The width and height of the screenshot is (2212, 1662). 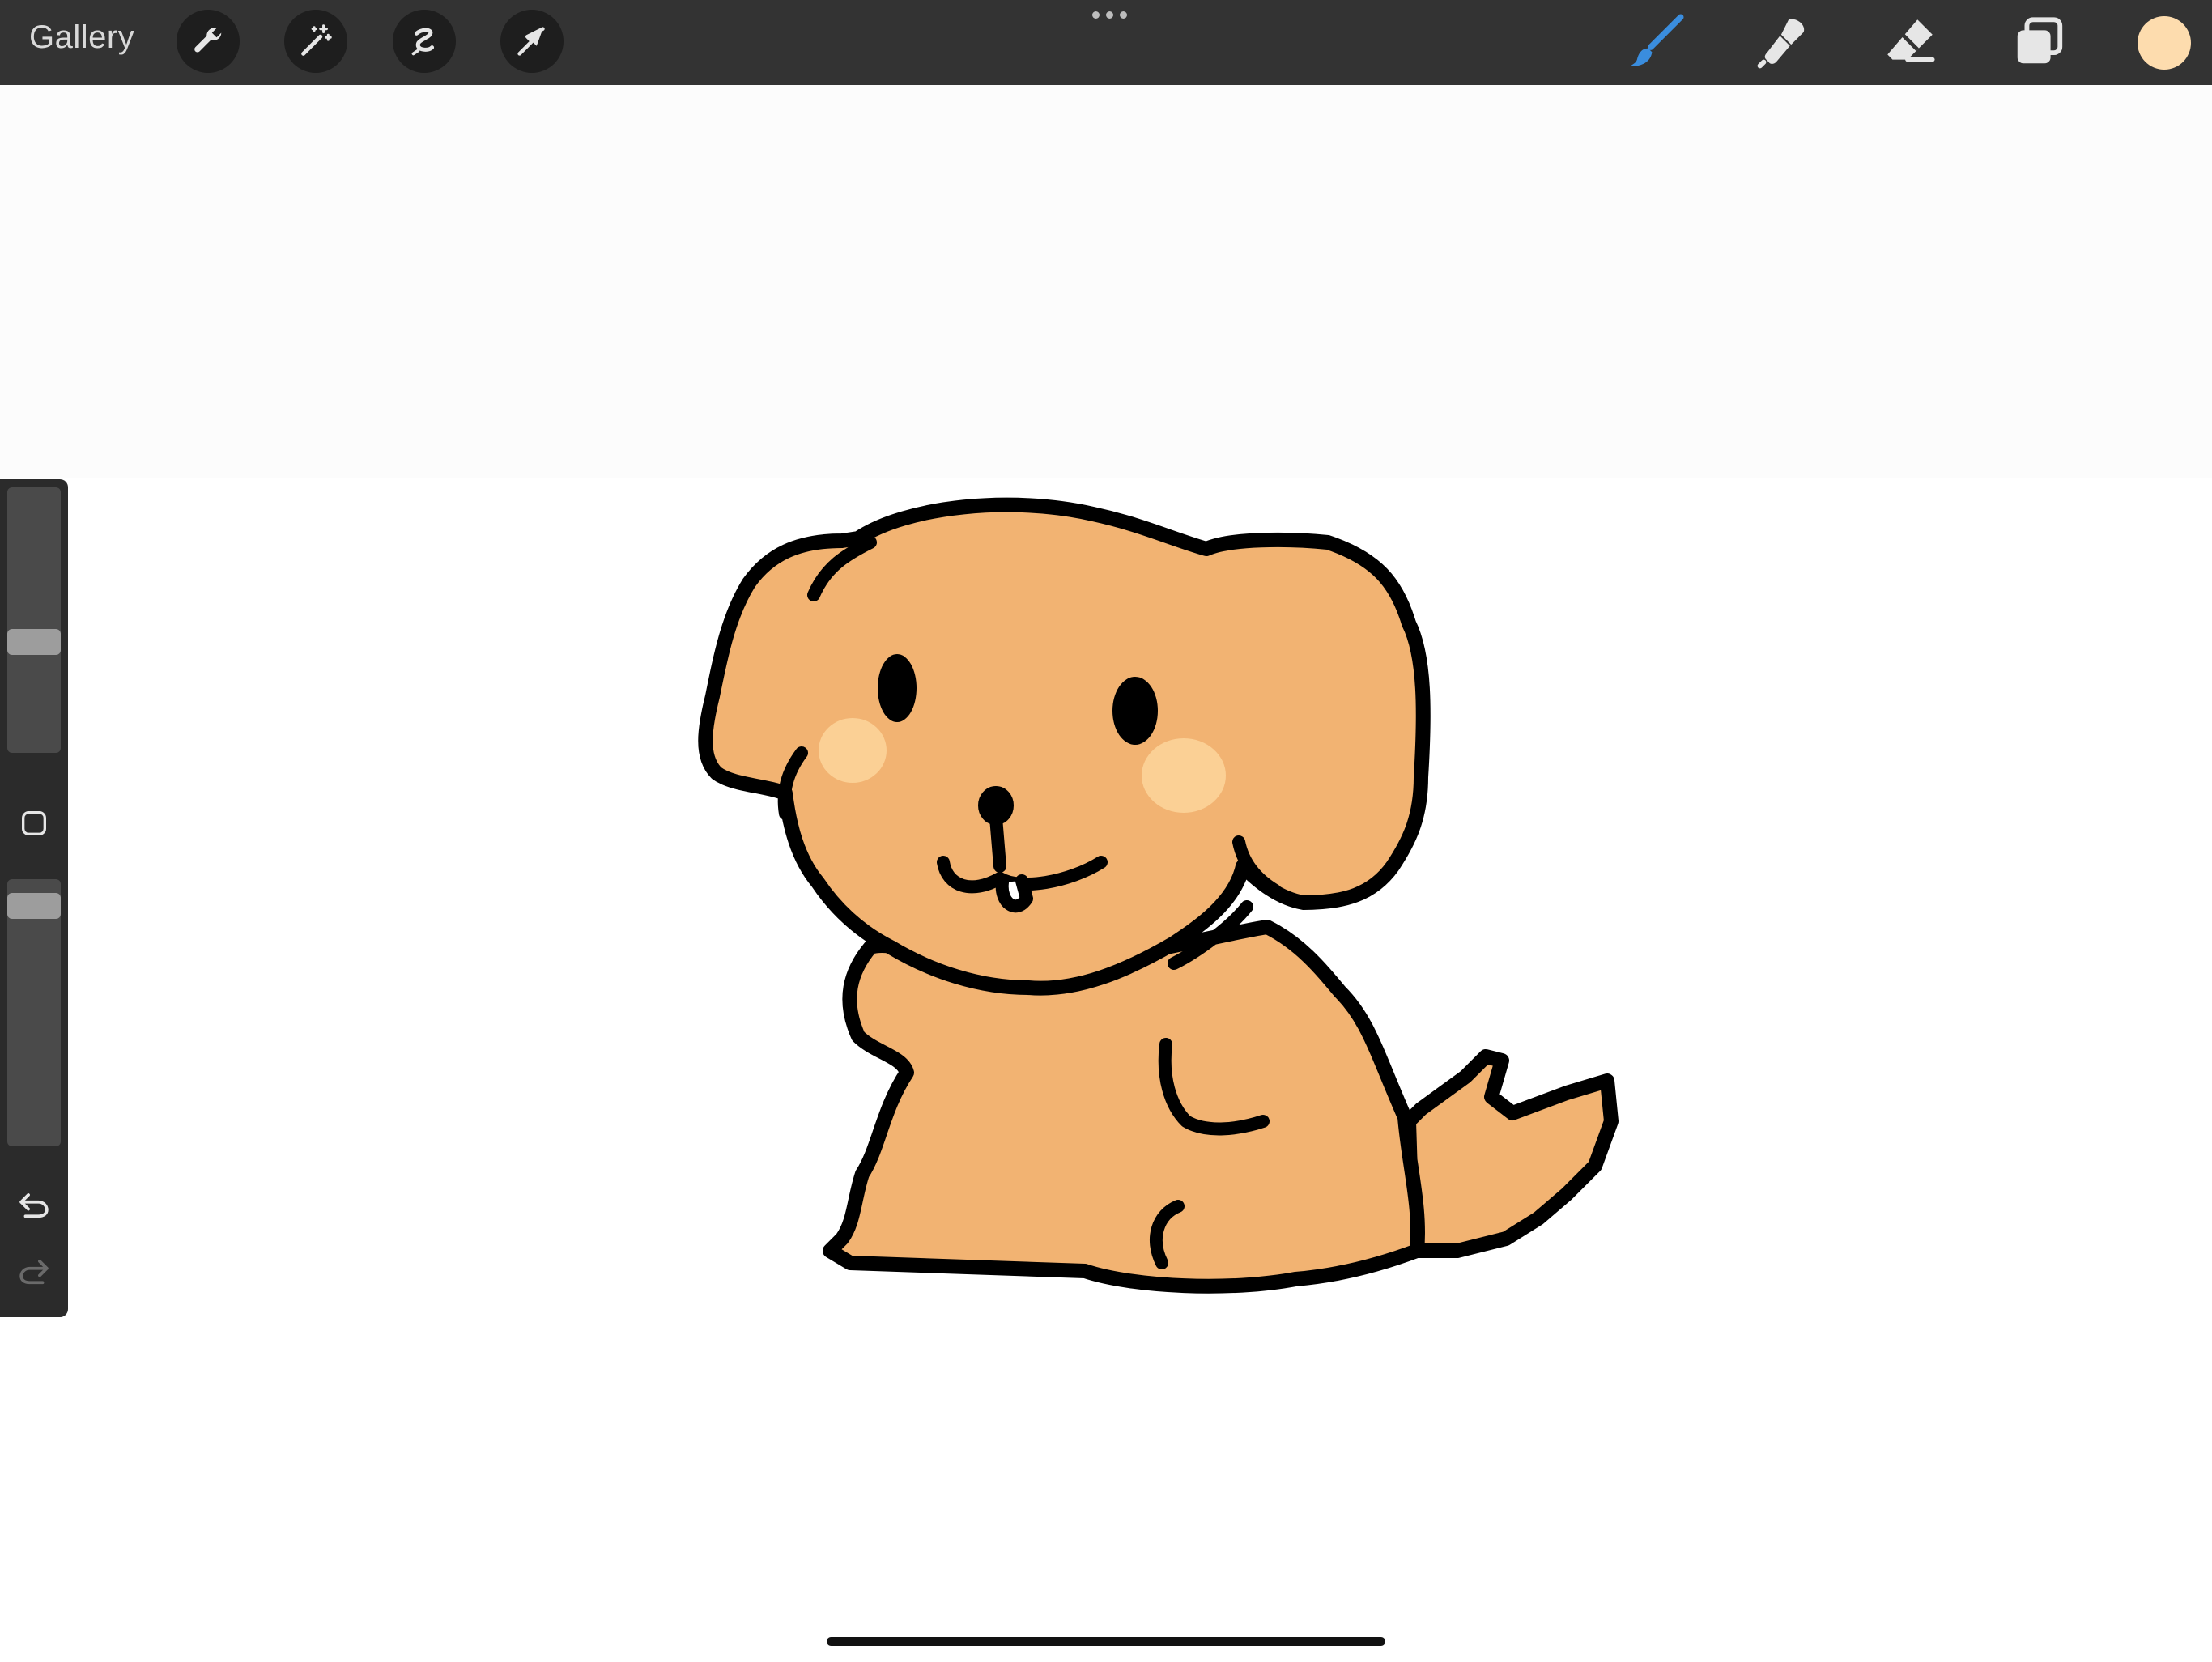 I want to click on brush-size-slider, so click(x=34, y=620).